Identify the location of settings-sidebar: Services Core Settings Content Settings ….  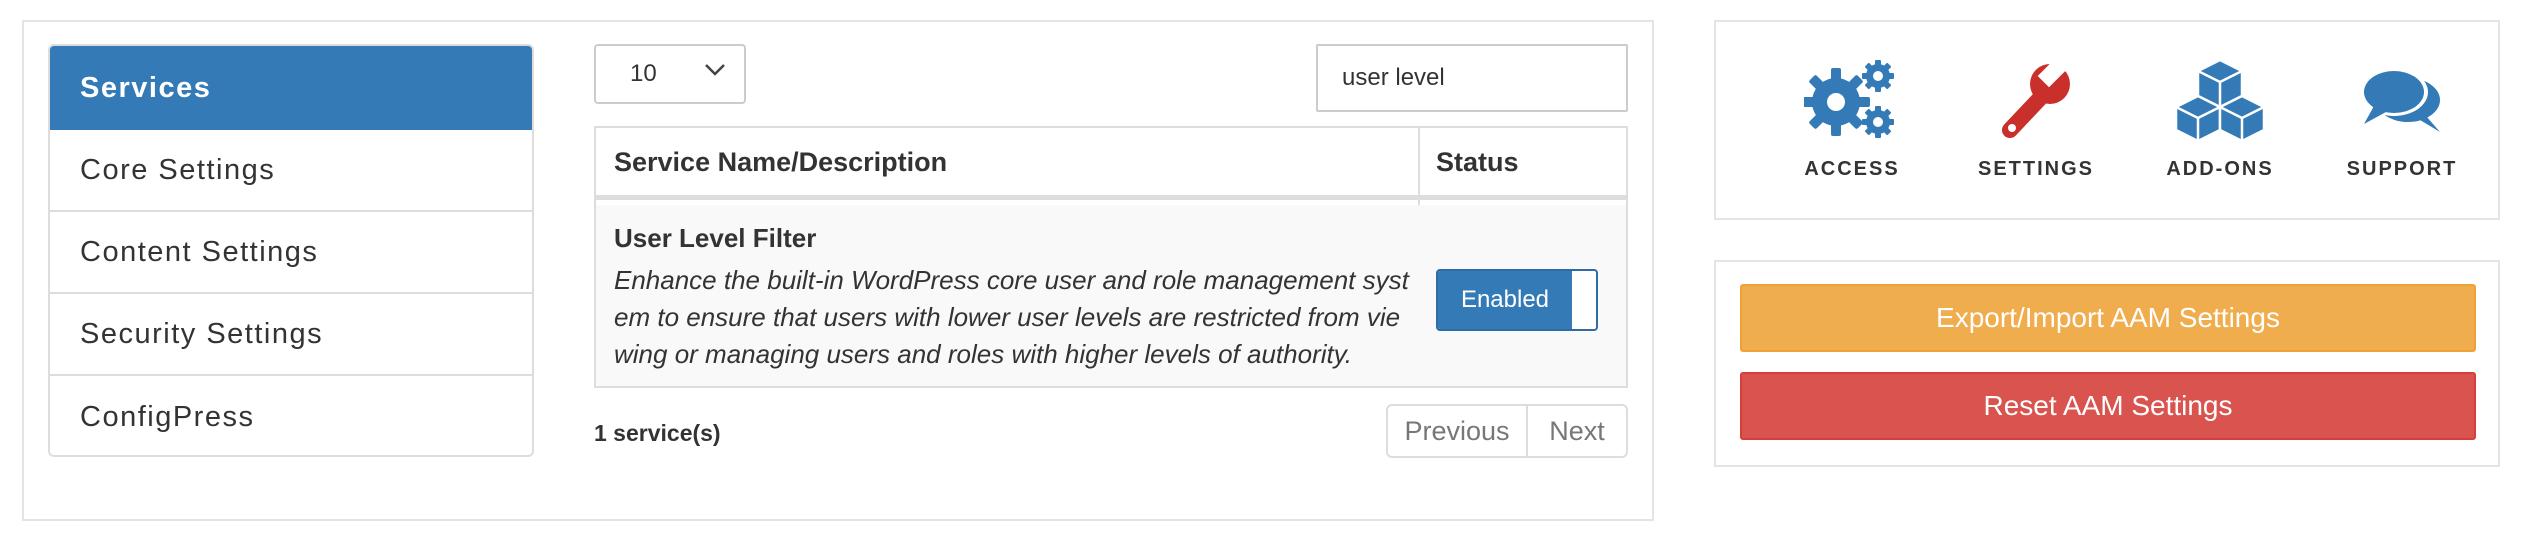
(291, 250).